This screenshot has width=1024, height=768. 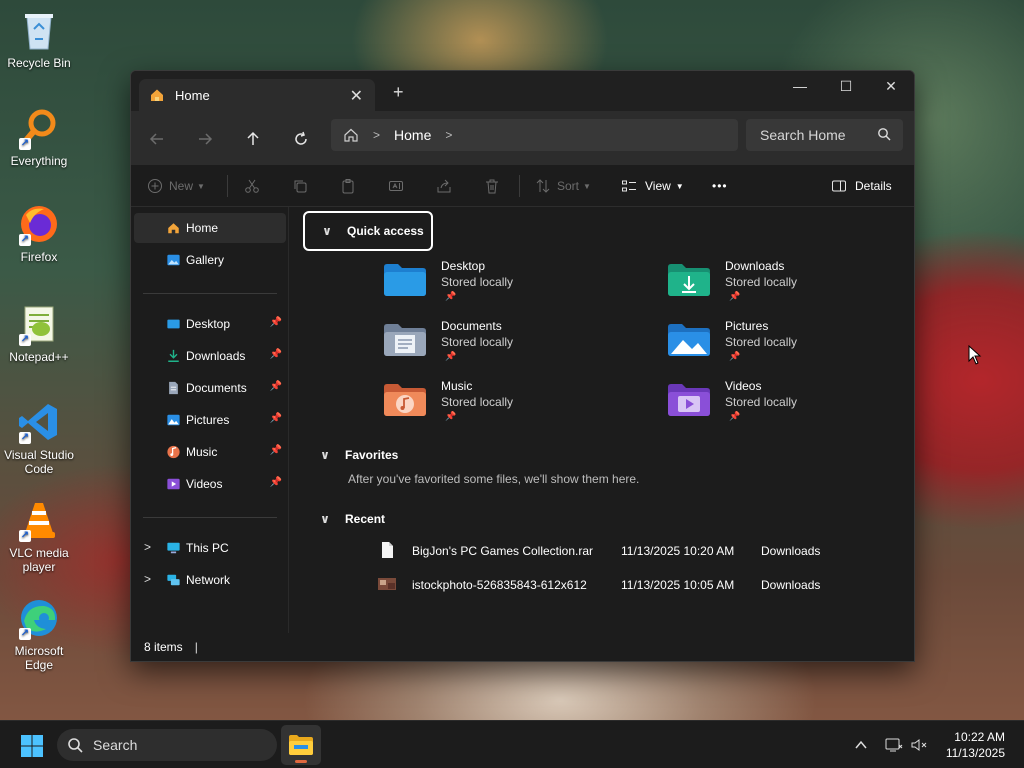 I want to click on desktop-icon-everything: ↗ Everything, so click(x=39, y=137).